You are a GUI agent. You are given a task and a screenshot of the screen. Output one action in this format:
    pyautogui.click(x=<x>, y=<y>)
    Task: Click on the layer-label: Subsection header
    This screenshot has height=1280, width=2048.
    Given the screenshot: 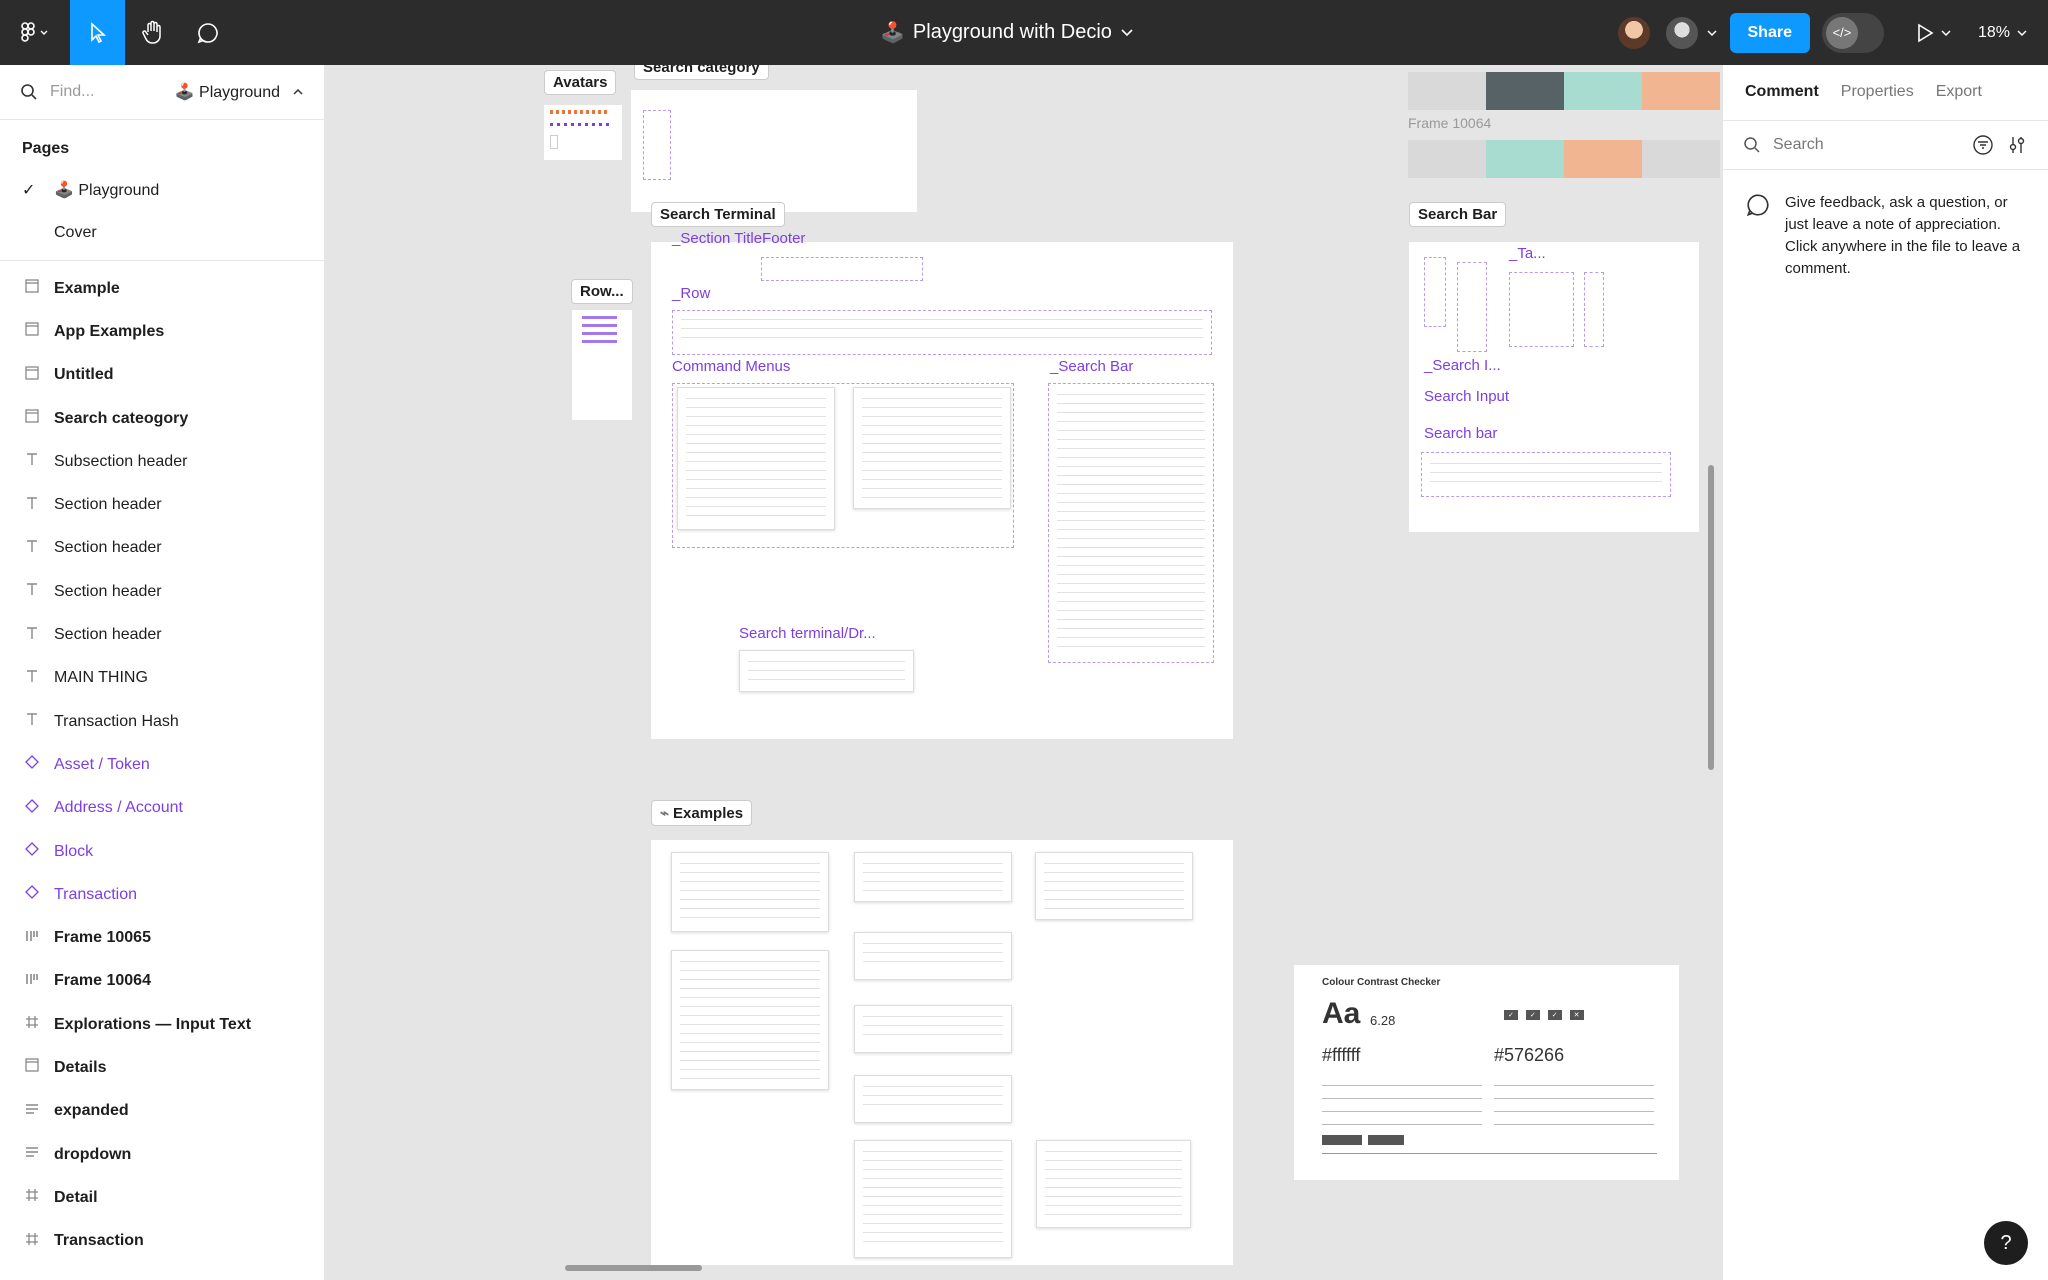 What is the action you would take?
    pyautogui.click(x=121, y=461)
    